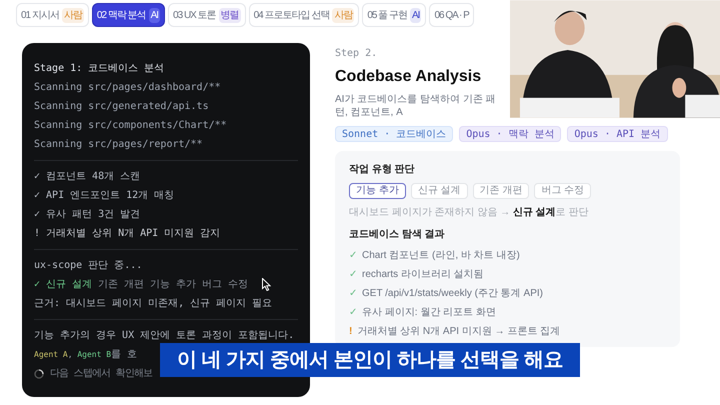  What do you see at coordinates (394, 134) in the screenshot?
I see `model-tag: Sonnet · 코드베이스` at bounding box center [394, 134].